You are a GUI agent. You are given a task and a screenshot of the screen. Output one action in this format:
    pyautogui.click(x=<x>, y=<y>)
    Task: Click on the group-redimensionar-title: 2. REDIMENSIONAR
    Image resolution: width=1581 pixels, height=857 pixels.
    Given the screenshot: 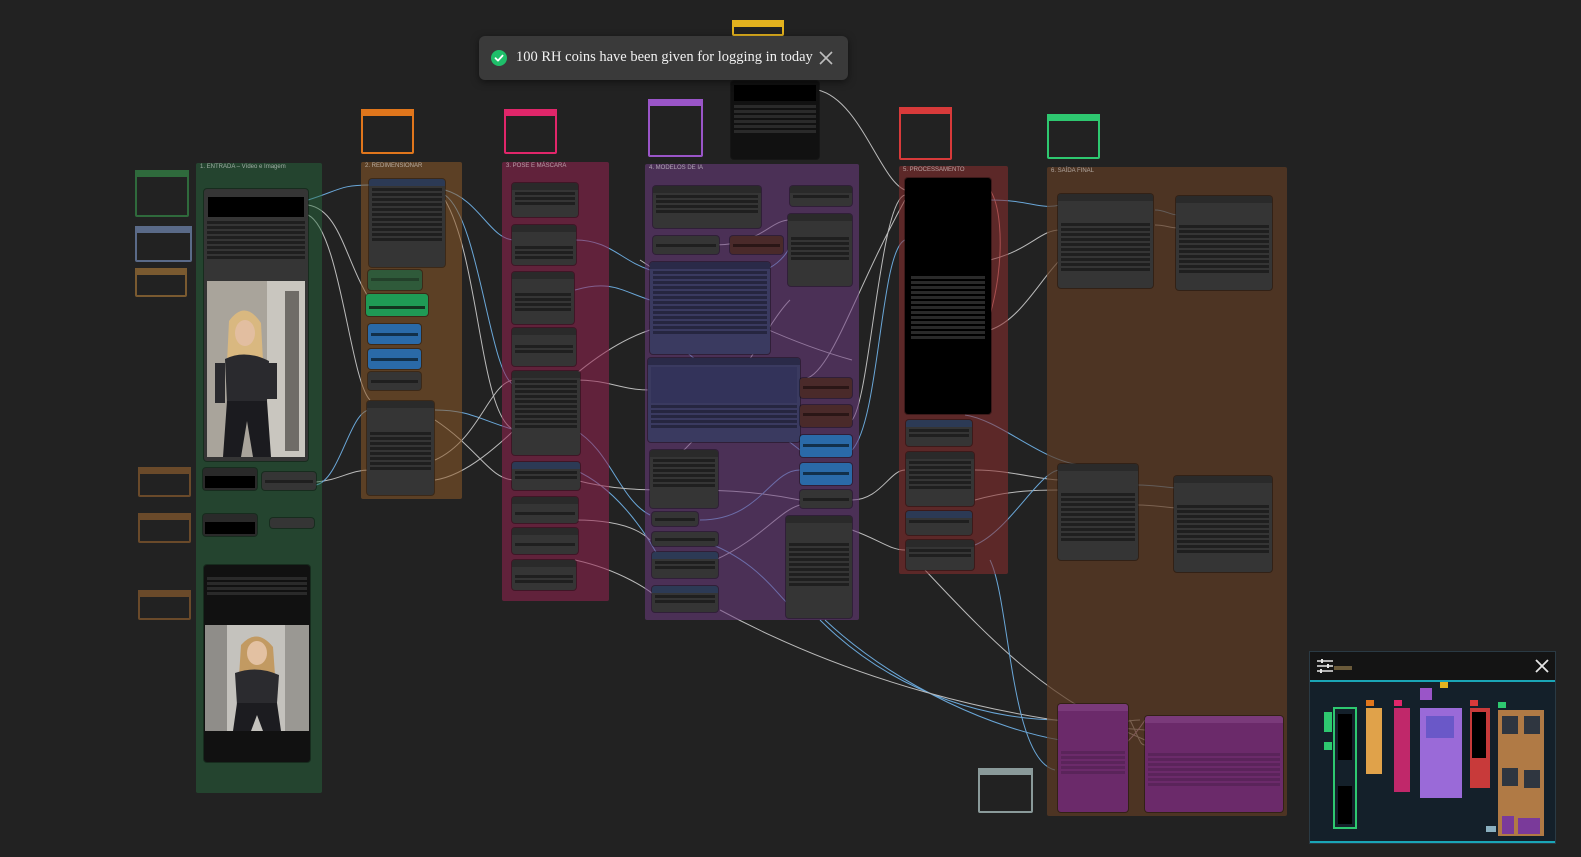 What is the action you would take?
    pyautogui.click(x=394, y=166)
    